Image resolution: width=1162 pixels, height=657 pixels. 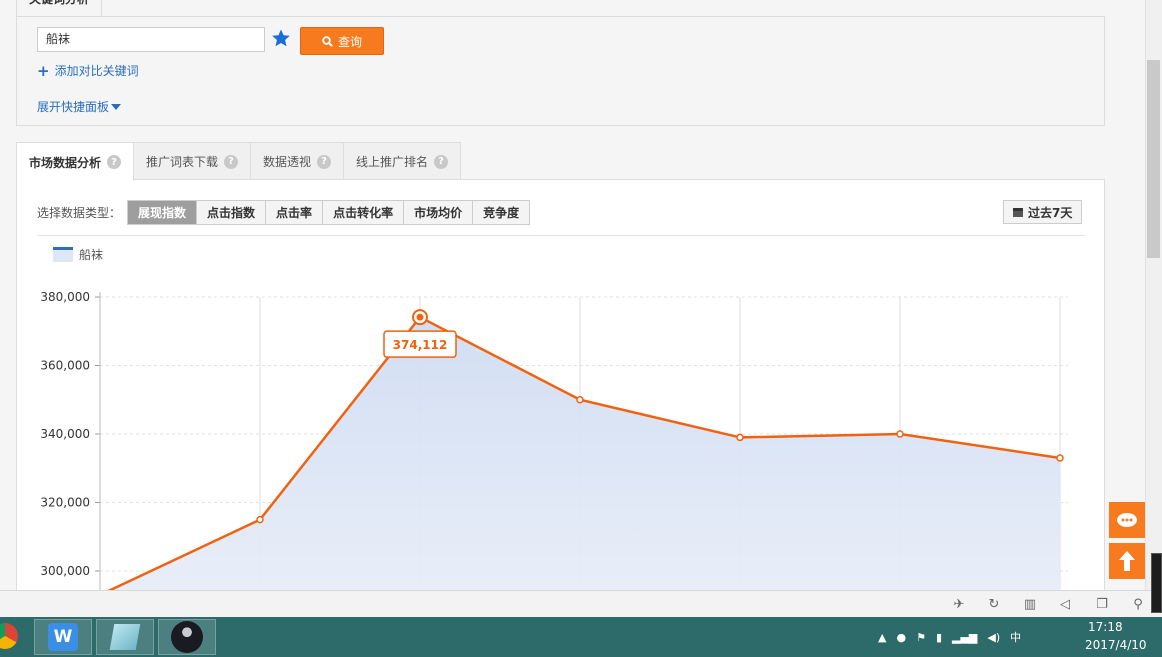 What do you see at coordinates (1105, 627) in the screenshot?
I see `clock-time: 17:18` at bounding box center [1105, 627].